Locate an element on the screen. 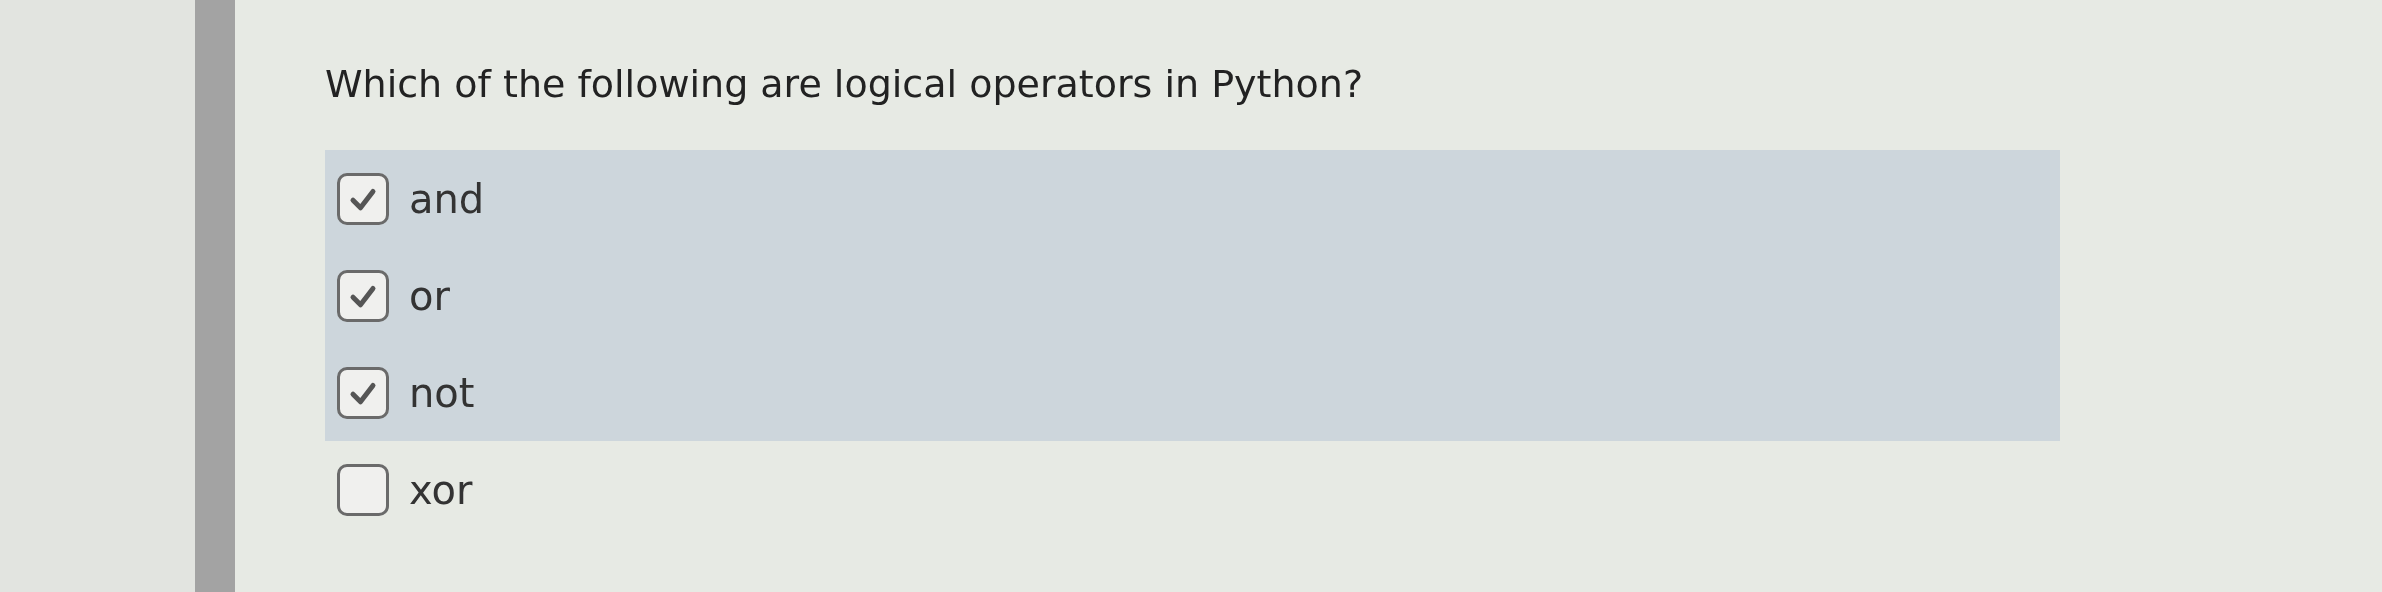 The height and width of the screenshot is (592, 2382). question-text: Which of the following are logical operators in Python? is located at coordinates (845, 84).